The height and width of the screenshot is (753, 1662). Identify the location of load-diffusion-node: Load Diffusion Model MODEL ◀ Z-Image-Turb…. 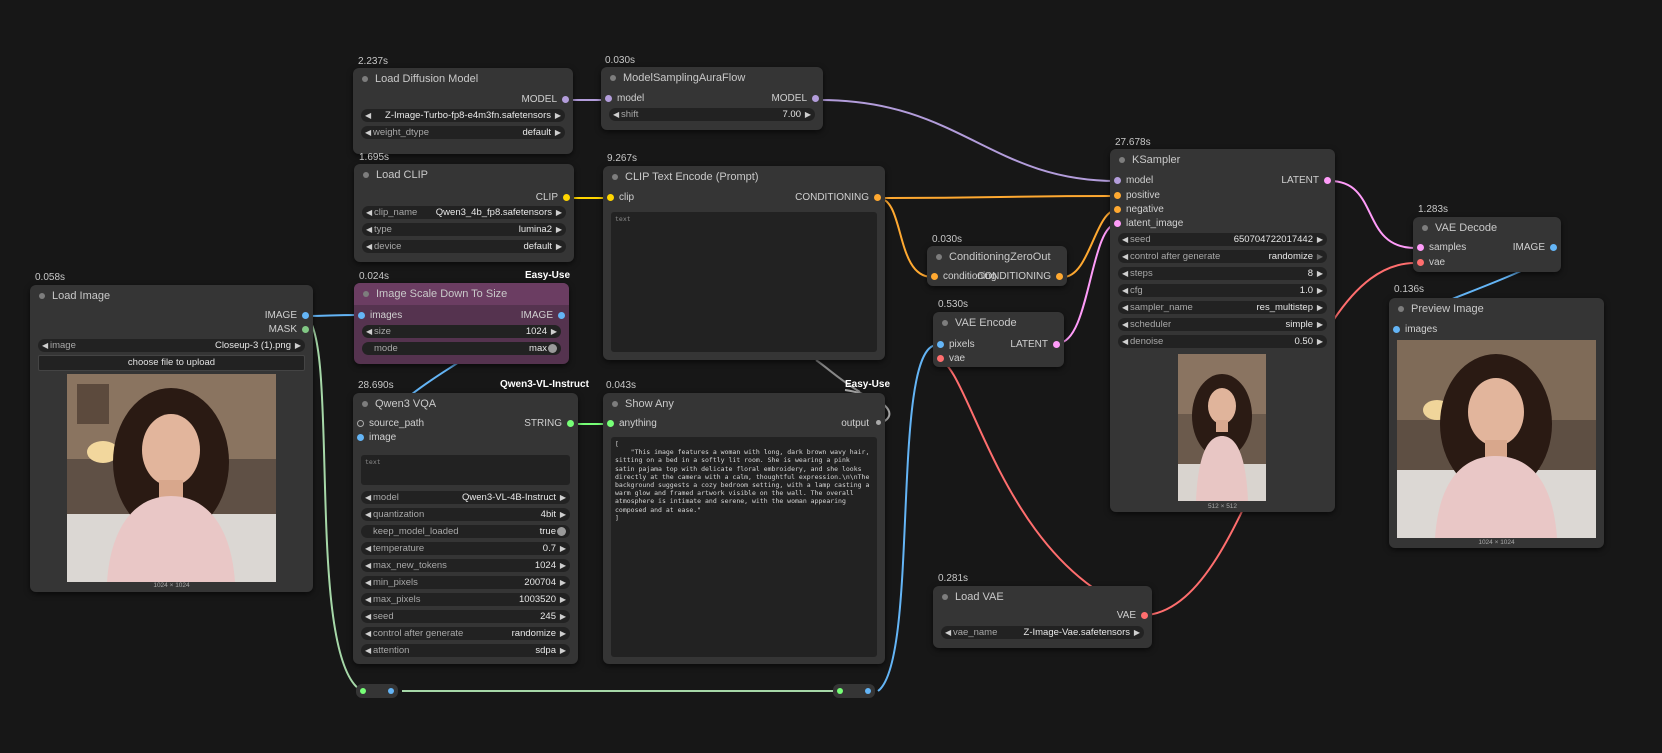
(463, 111).